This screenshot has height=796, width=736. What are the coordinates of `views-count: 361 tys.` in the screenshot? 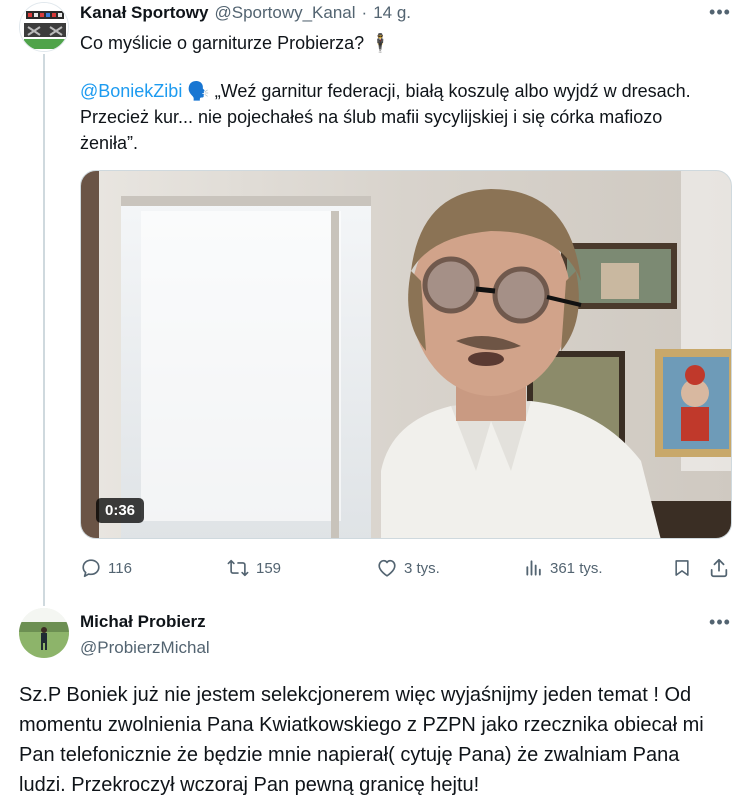 It's located at (576, 568).